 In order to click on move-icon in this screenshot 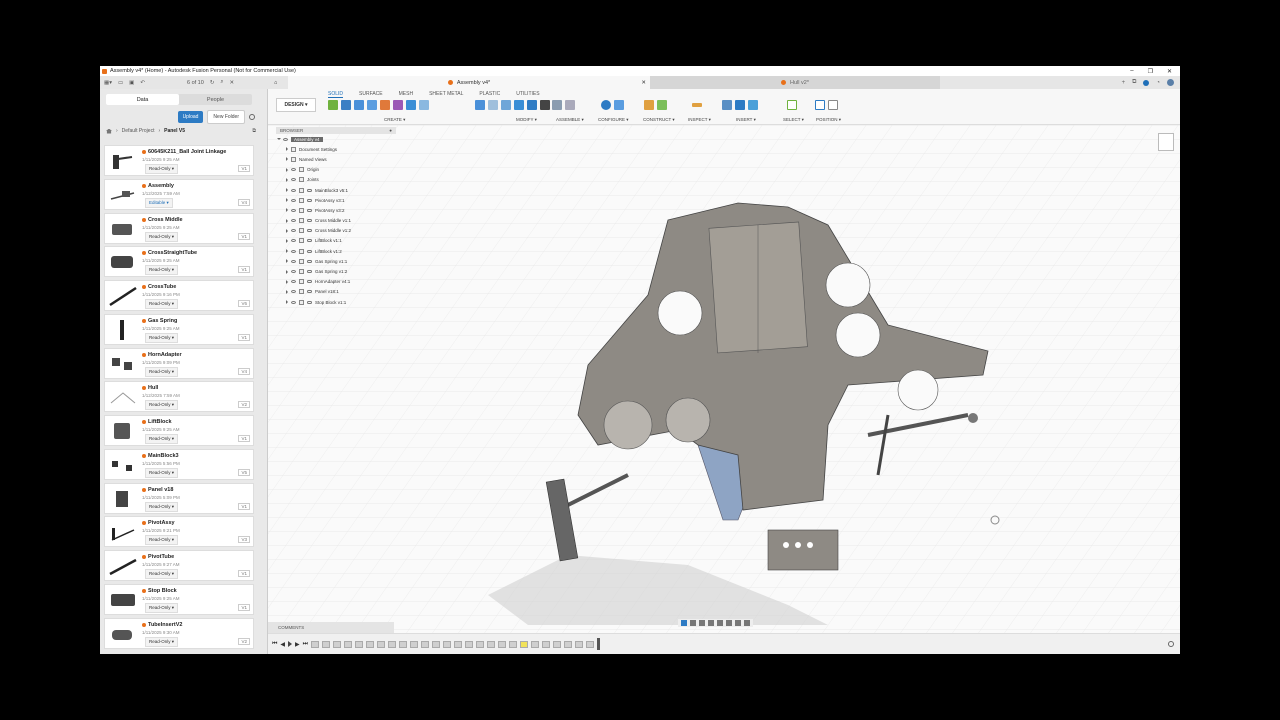, I will do `click(545, 105)`.